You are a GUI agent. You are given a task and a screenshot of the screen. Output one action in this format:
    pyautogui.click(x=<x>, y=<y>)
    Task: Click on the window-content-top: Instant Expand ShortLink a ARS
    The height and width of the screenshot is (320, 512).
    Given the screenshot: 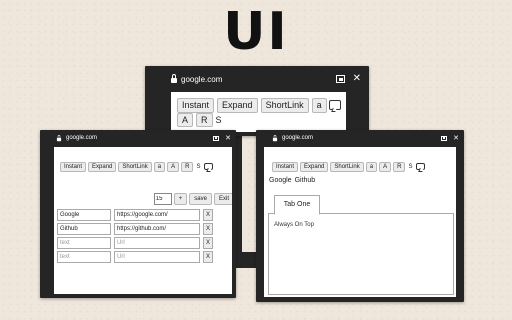 What is the action you would take?
    pyautogui.click(x=258, y=112)
    